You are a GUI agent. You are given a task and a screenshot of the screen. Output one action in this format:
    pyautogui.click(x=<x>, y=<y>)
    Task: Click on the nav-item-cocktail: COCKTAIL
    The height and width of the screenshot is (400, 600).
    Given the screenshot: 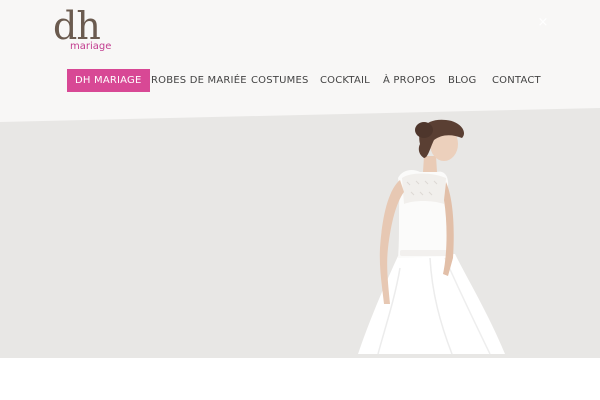 What is the action you would take?
    pyautogui.click(x=345, y=80)
    